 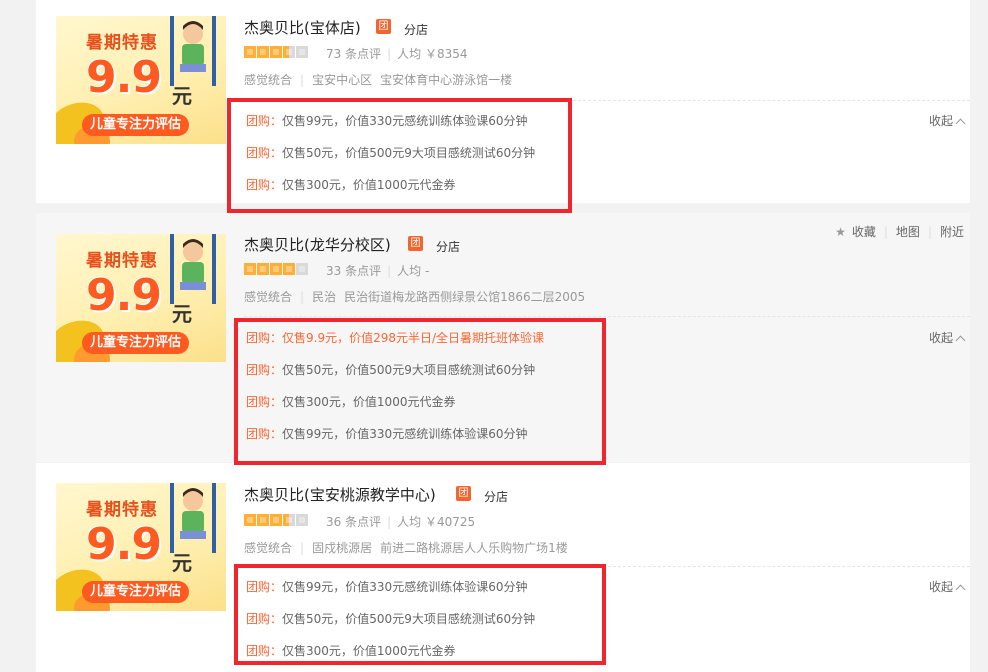 I want to click on shop-meta: 36 条点评 | 人均 ￥40725, so click(x=401, y=522).